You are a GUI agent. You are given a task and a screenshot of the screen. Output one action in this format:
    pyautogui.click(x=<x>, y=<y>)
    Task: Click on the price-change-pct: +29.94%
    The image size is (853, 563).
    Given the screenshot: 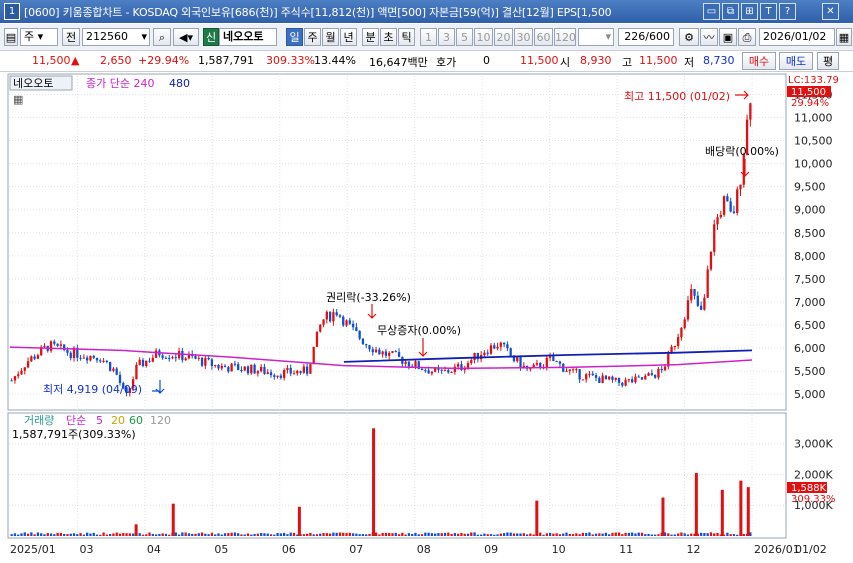 What is the action you would take?
    pyautogui.click(x=164, y=60)
    